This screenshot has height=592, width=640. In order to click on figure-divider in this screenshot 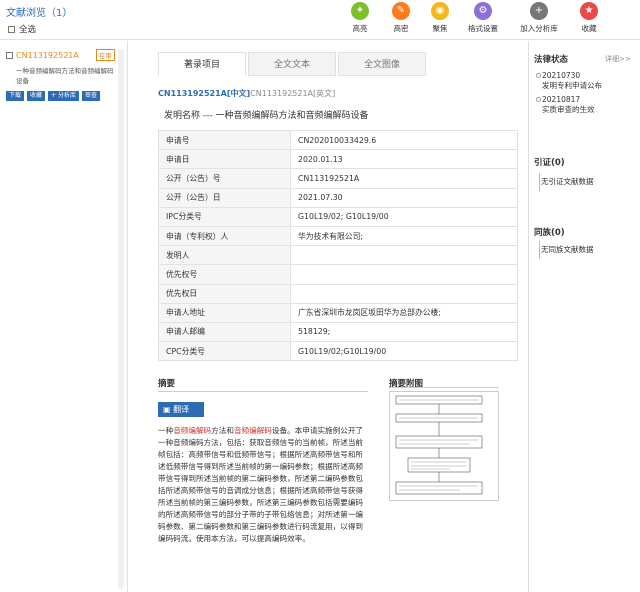, I will do `click(444, 387)`.